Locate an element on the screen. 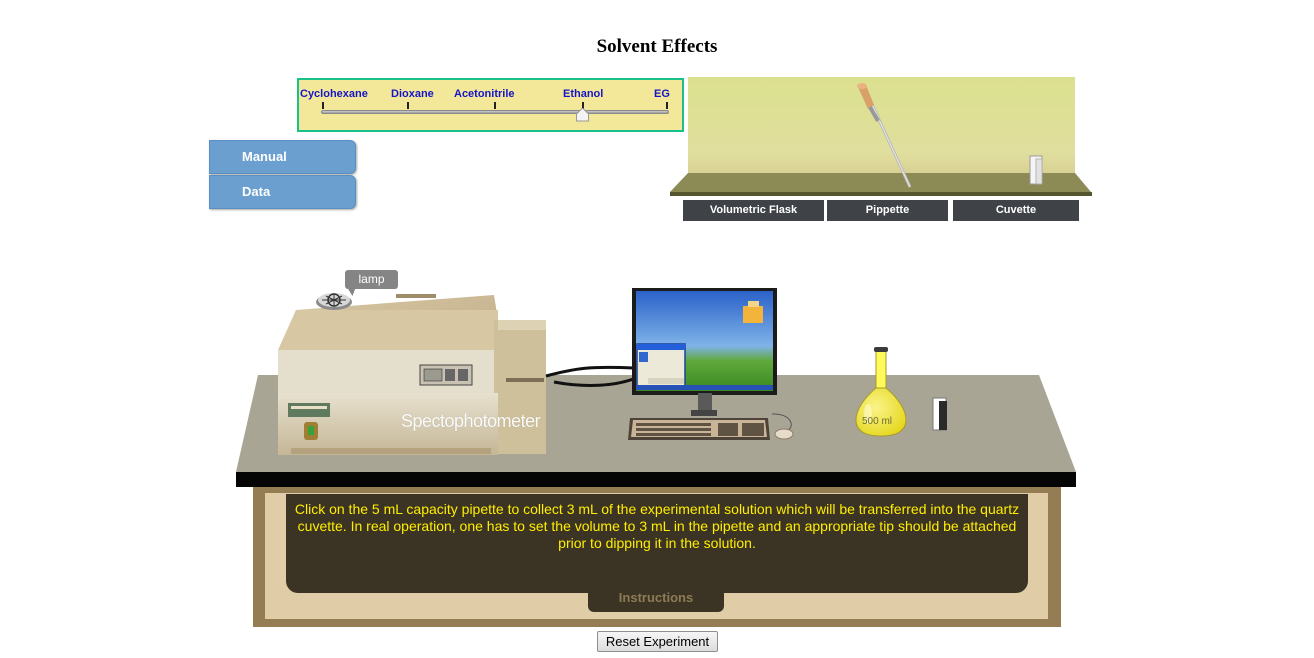 This screenshot has width=1314, height=658. manual-tab: Manual is located at coordinates (282, 157).